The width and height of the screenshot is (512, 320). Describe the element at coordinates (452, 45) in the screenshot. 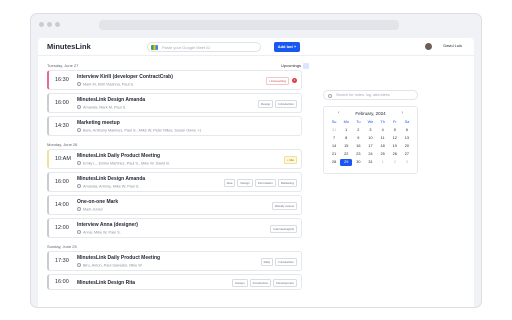

I see `user-name: David Luis` at that location.